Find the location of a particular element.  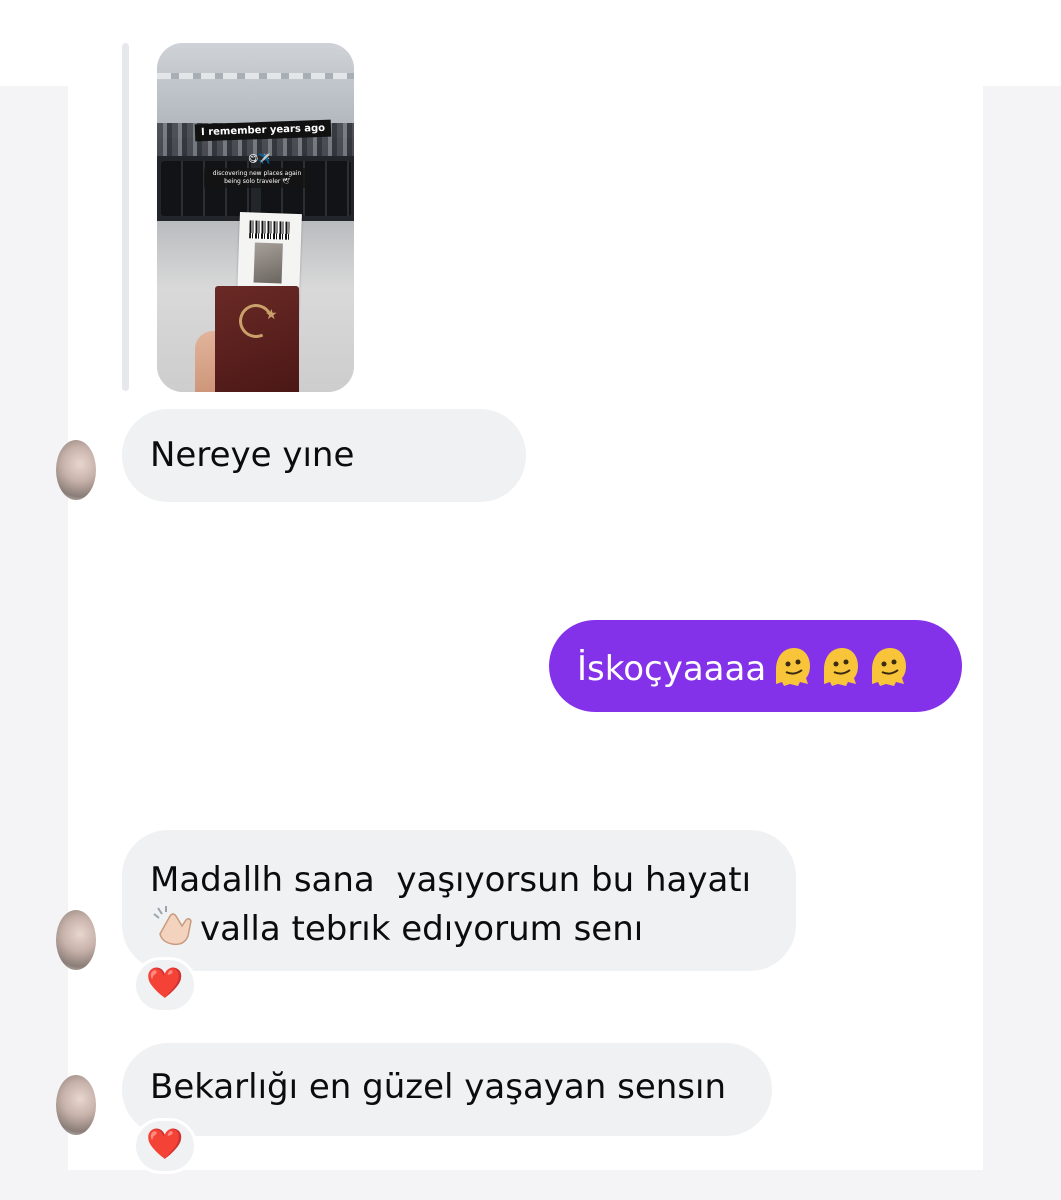

barcode-icon is located at coordinates (269, 230).